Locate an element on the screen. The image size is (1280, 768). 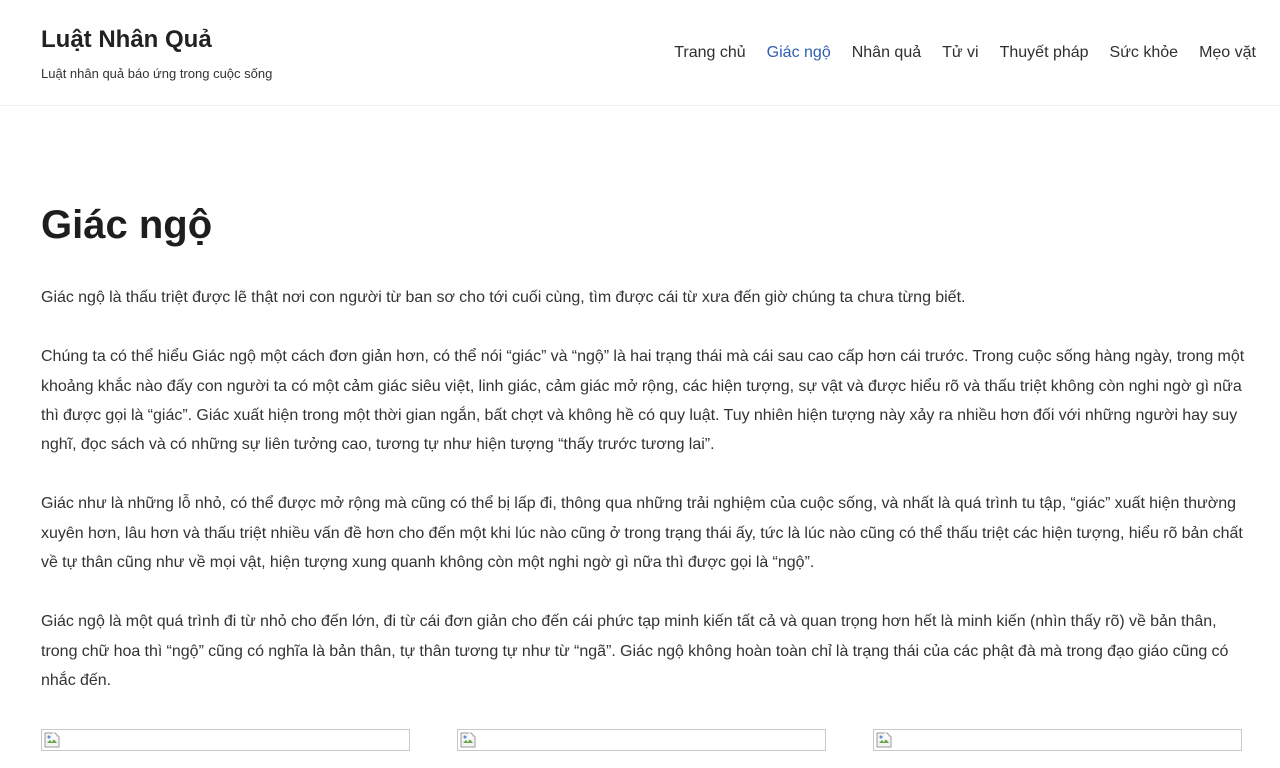
page-title: Giác ngộ is located at coordinates (127, 225).